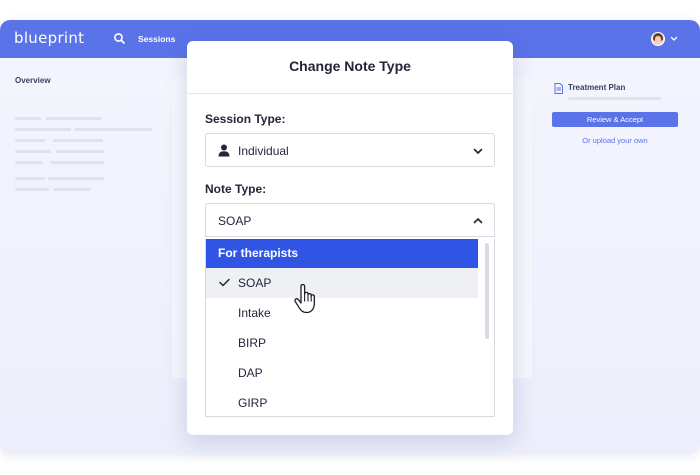 This screenshot has width=700, height=475. Describe the element at coordinates (156, 39) in the screenshot. I see `nav-sessions-link: Sessions` at that location.